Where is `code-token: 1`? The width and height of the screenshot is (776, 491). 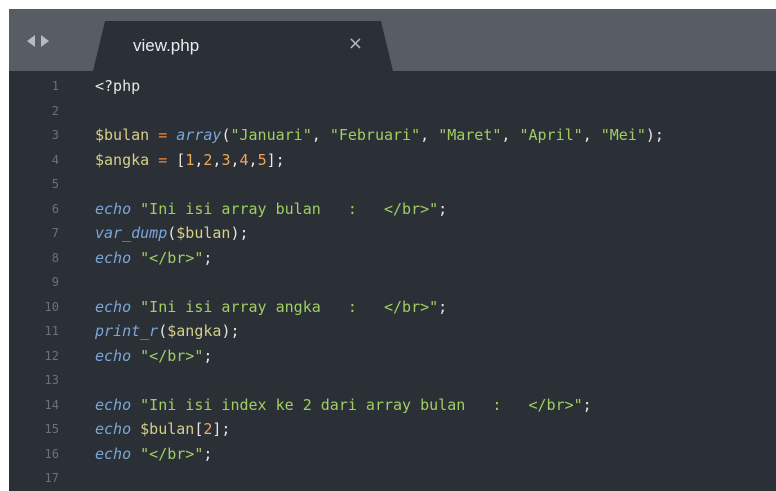
code-token: 1 is located at coordinates (190, 159).